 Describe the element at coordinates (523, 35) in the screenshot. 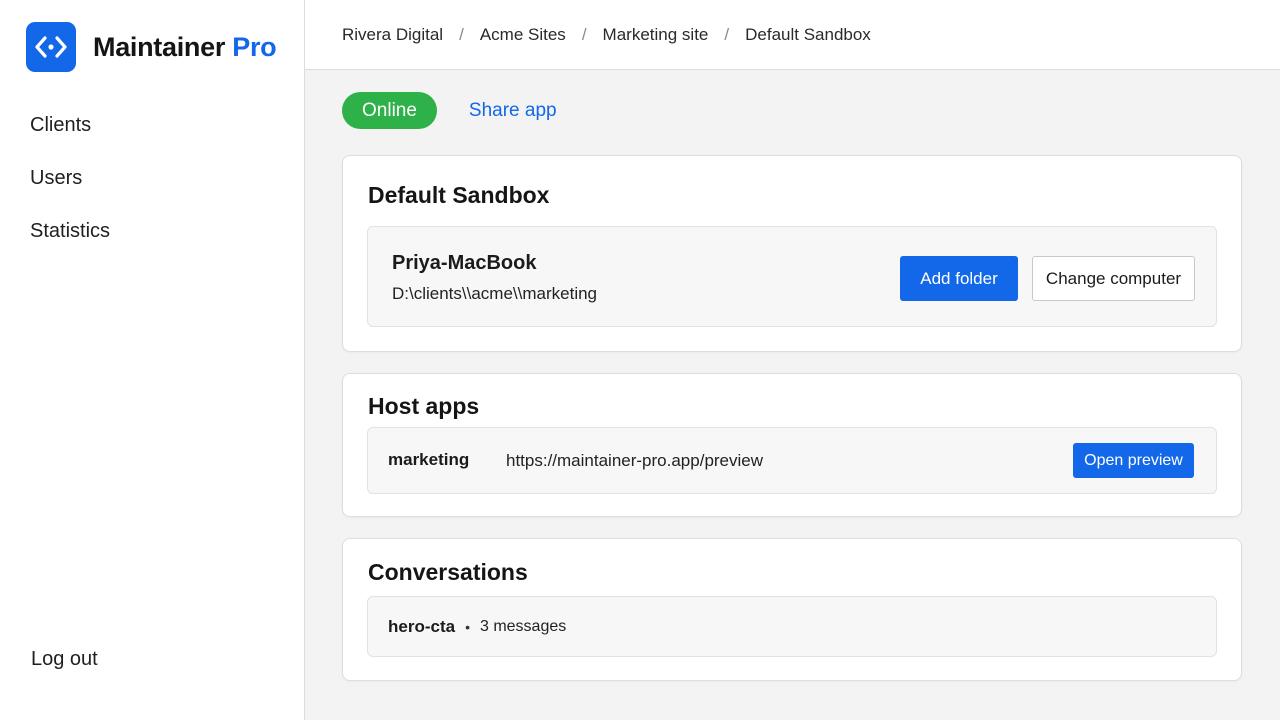

I see `breadcrumb-item-client: Acme Sites` at that location.